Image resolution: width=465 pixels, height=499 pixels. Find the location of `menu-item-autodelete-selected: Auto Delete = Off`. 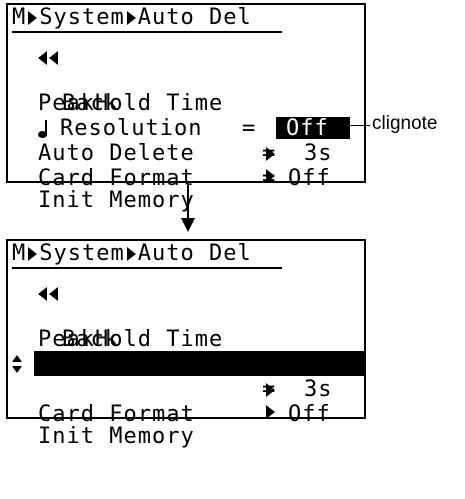

menu-item-autodelete-selected: Auto Delete = Off is located at coordinates (199, 401).